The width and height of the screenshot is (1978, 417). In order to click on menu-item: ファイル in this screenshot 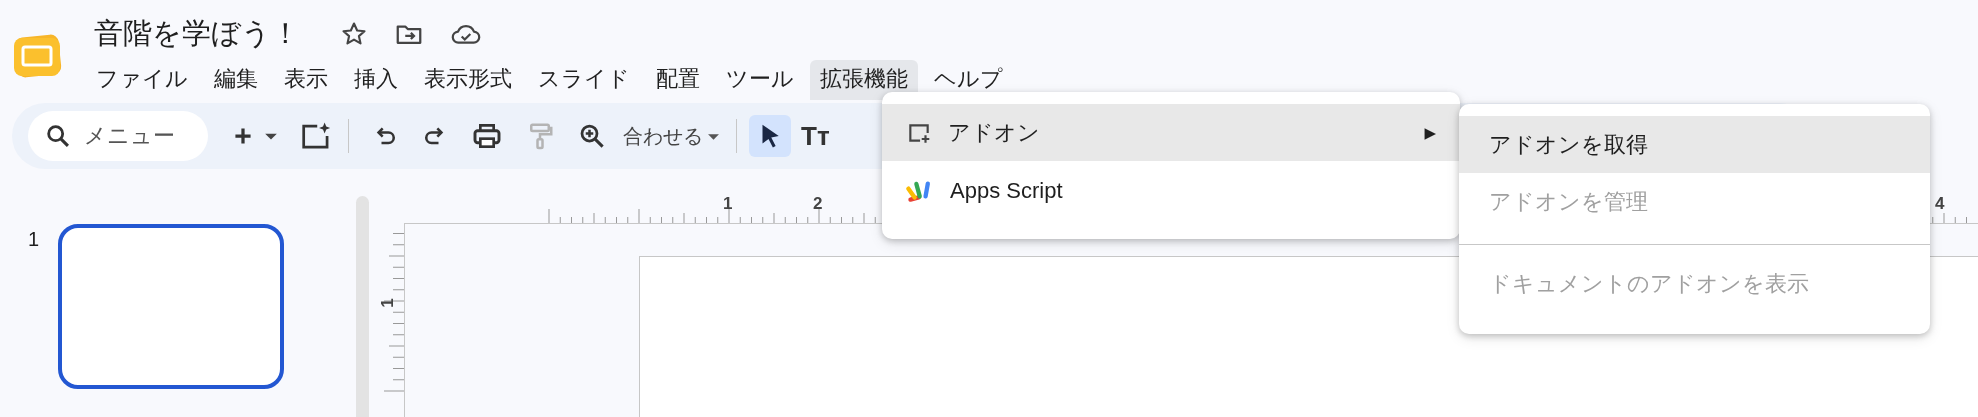, I will do `click(142, 80)`.